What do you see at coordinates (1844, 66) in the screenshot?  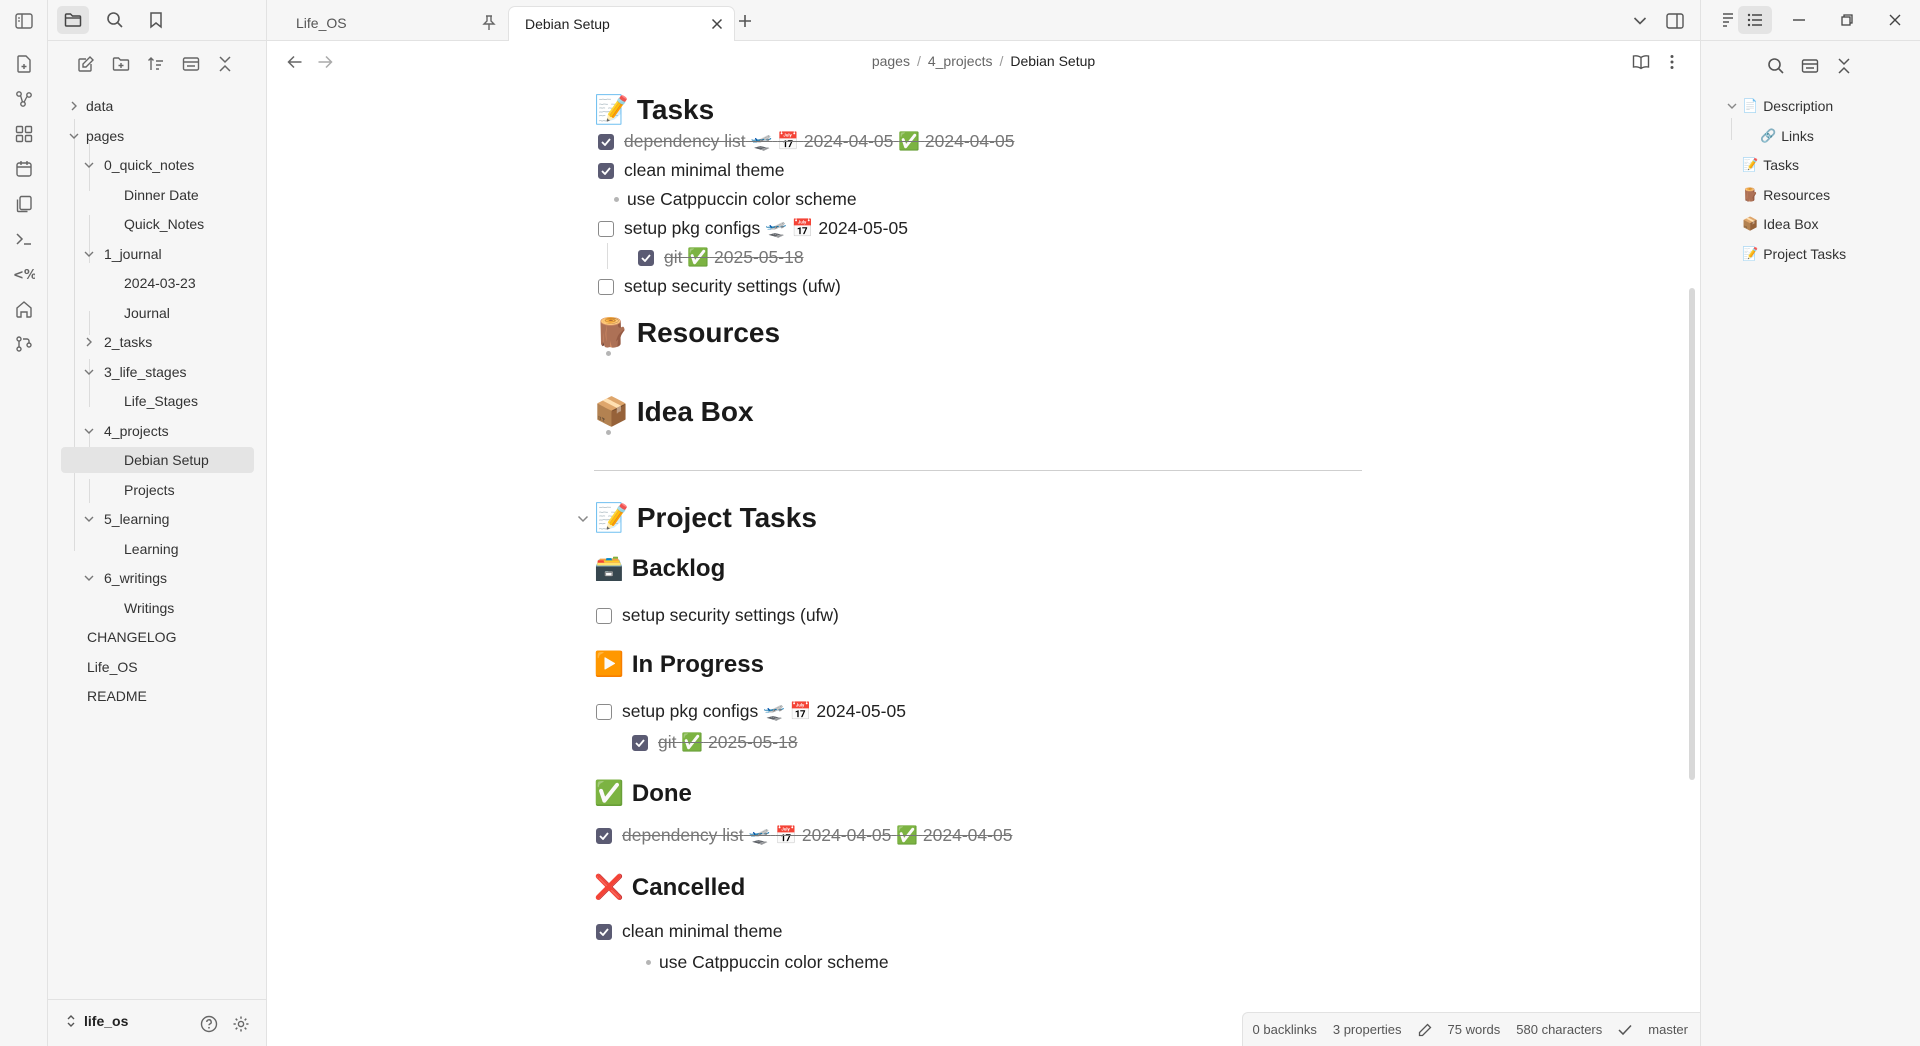 I see `outline-collapse-all-icon` at bounding box center [1844, 66].